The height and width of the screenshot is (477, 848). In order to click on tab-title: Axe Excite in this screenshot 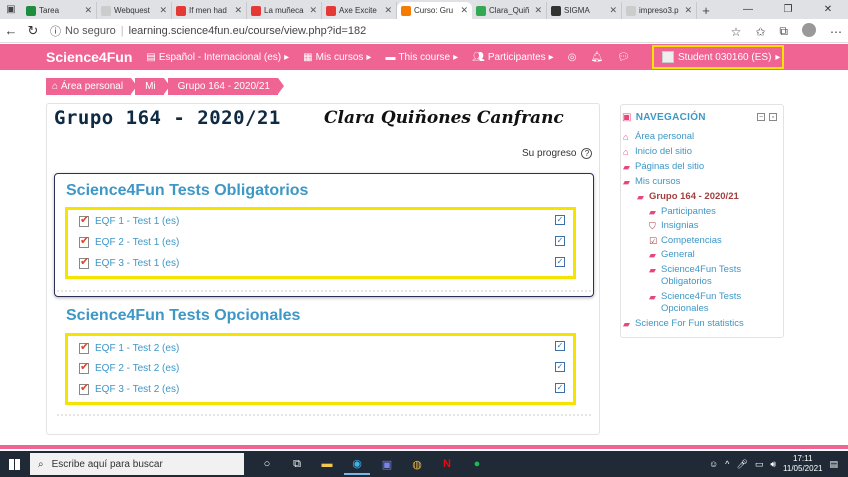, I will do `click(358, 10)`.